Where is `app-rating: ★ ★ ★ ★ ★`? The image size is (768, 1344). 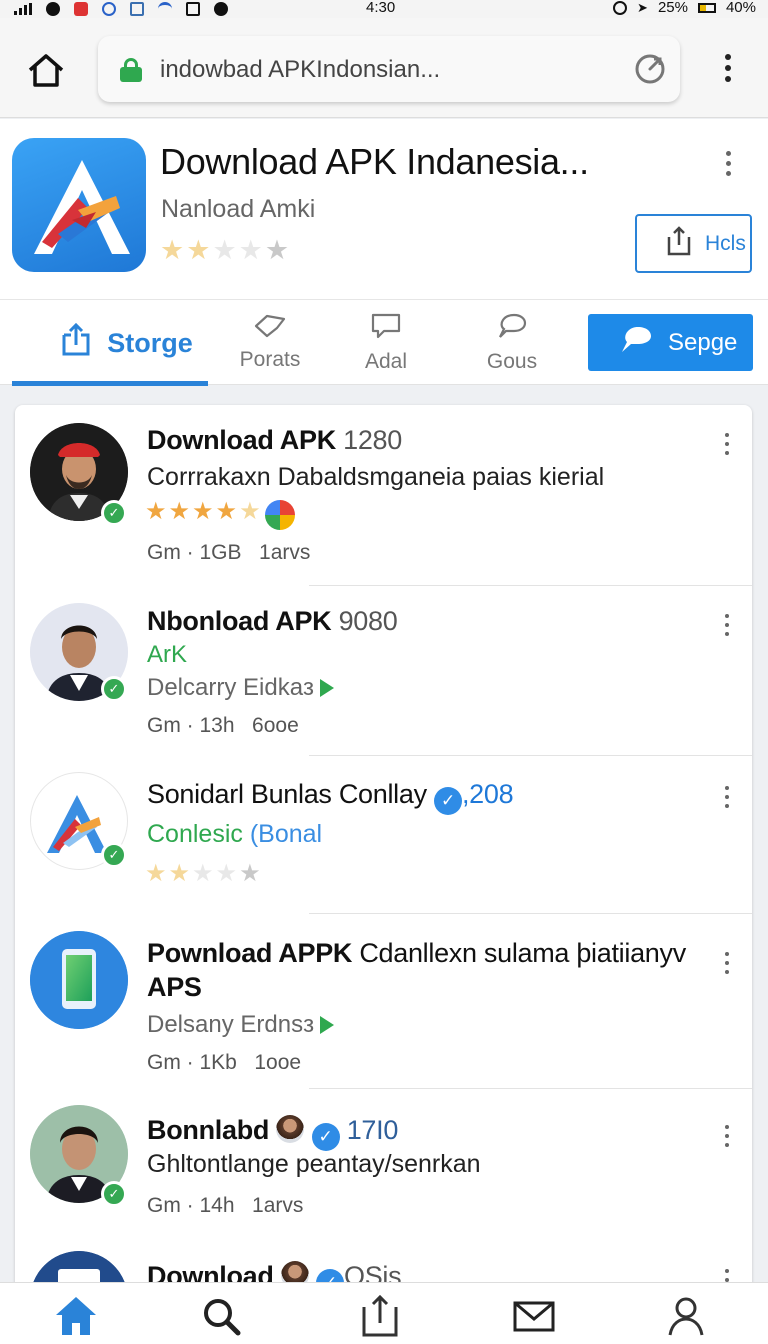
app-rating: ★ ★ ★ ★ ★ is located at coordinates (224, 250).